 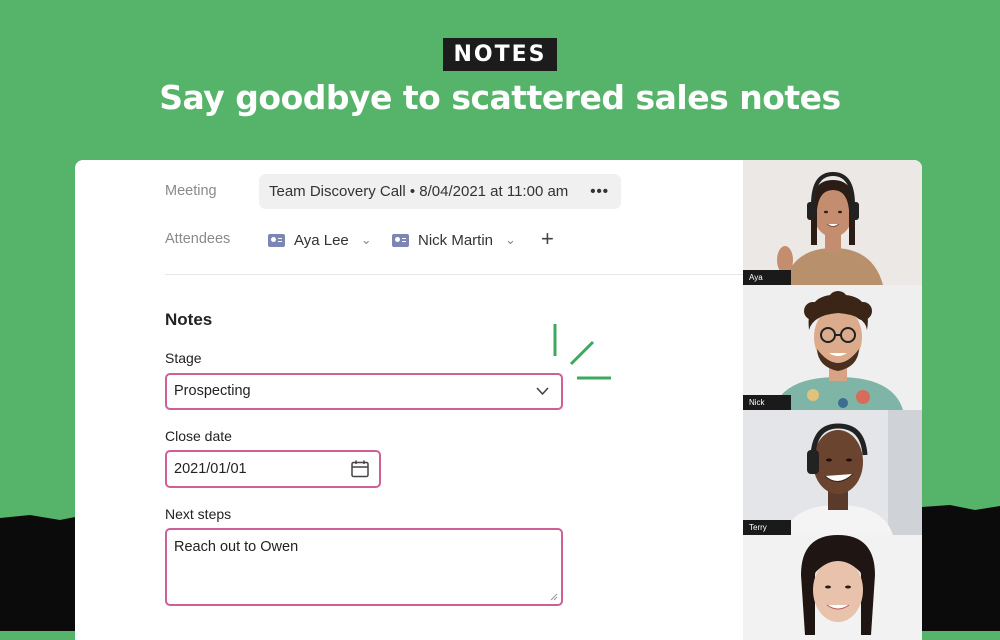 What do you see at coordinates (198, 514) in the screenshot?
I see `next-steps-label: Next steps` at bounding box center [198, 514].